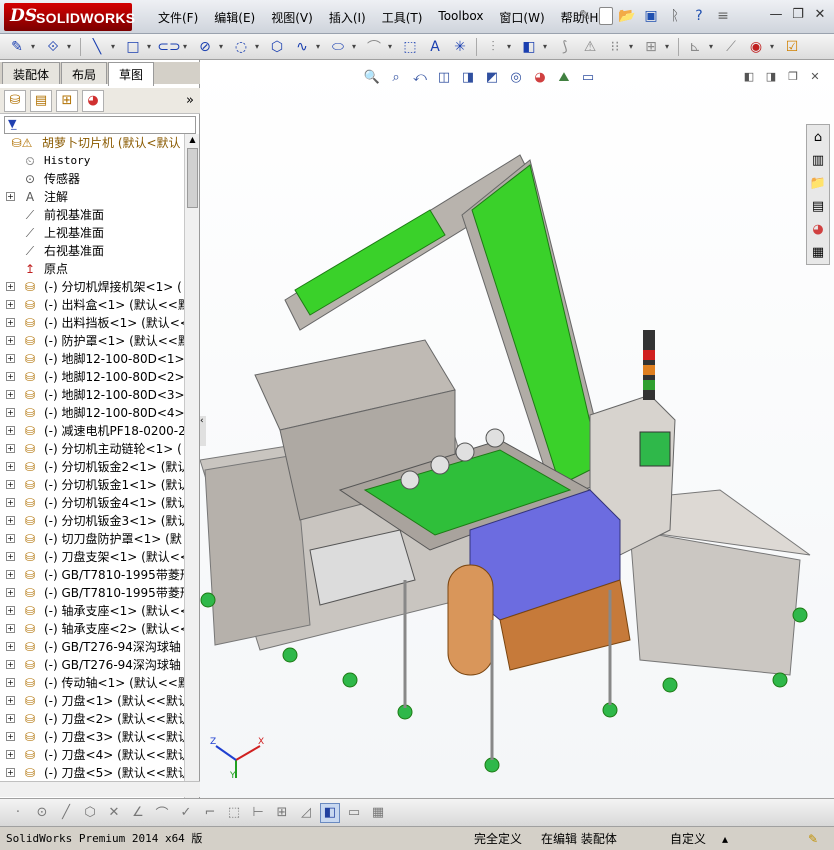 Image resolution: width=834 pixels, height=850 pixels. I want to click on new-document-icon, so click(606, 16).